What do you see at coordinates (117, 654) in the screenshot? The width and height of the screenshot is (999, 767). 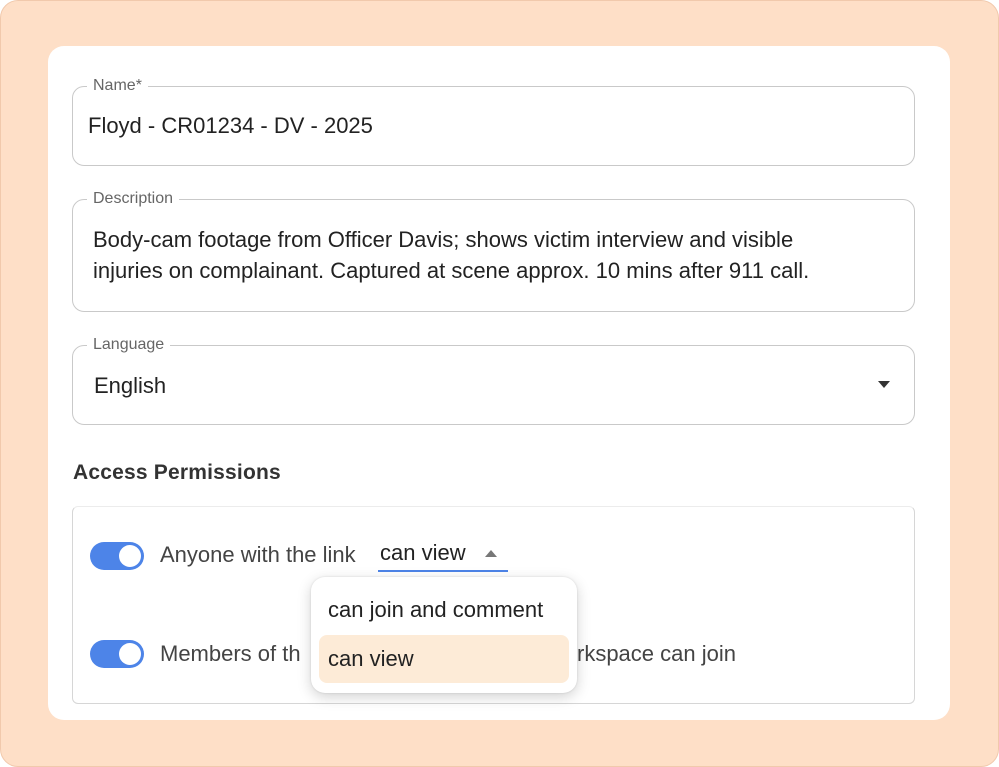 I see `workspace-access-toggle` at bounding box center [117, 654].